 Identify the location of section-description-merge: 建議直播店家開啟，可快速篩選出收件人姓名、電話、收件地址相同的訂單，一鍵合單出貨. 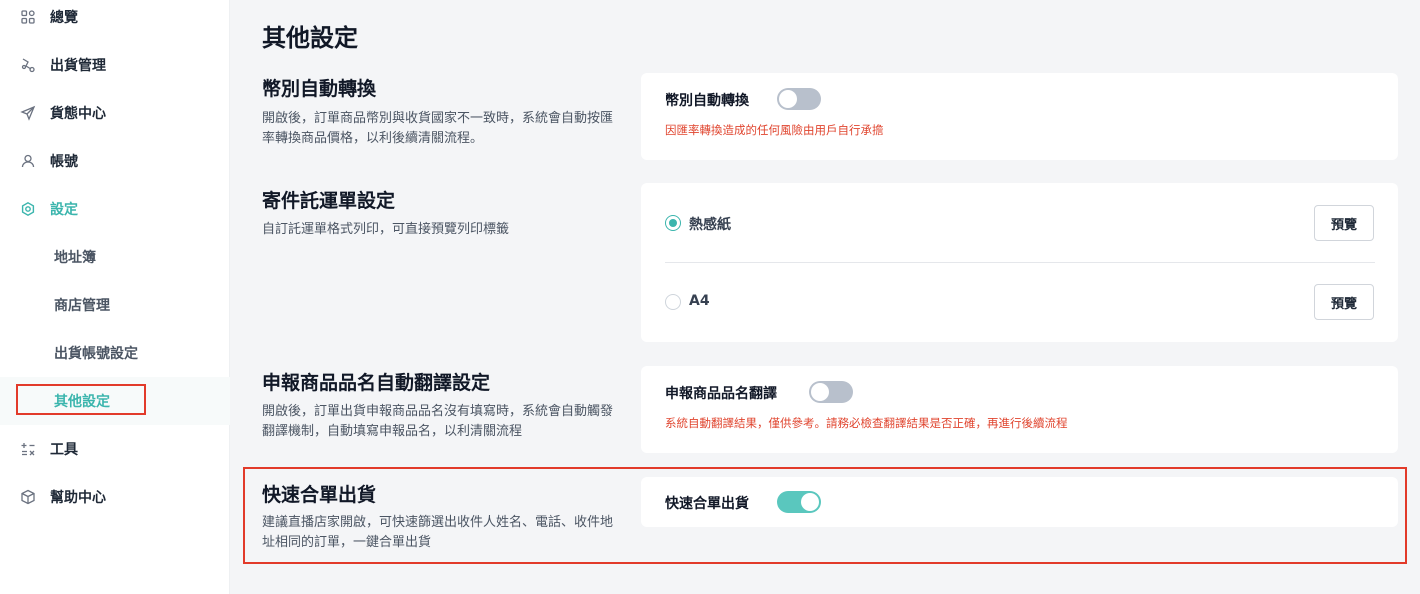
(438, 532).